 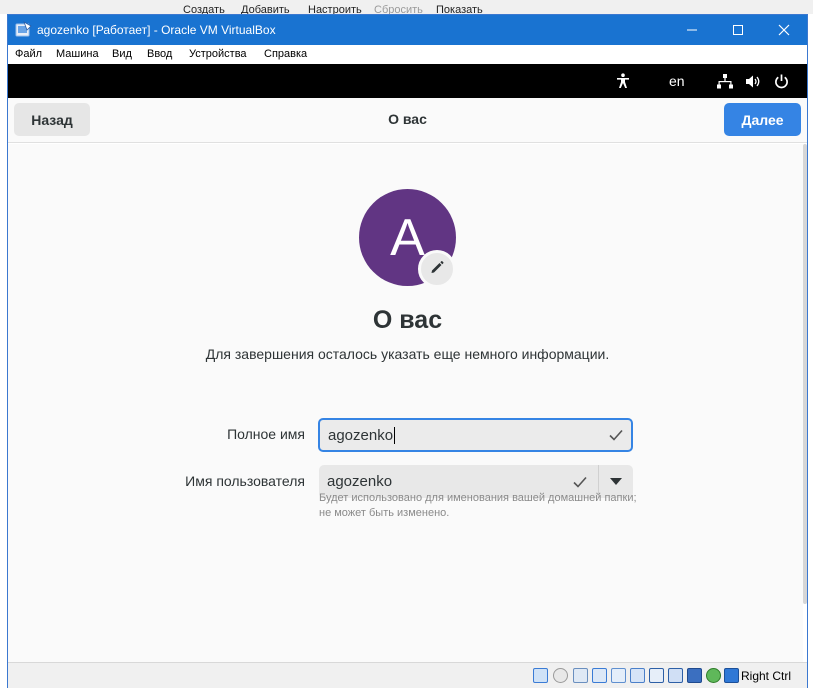 I want to click on network-icon, so click(x=725, y=81).